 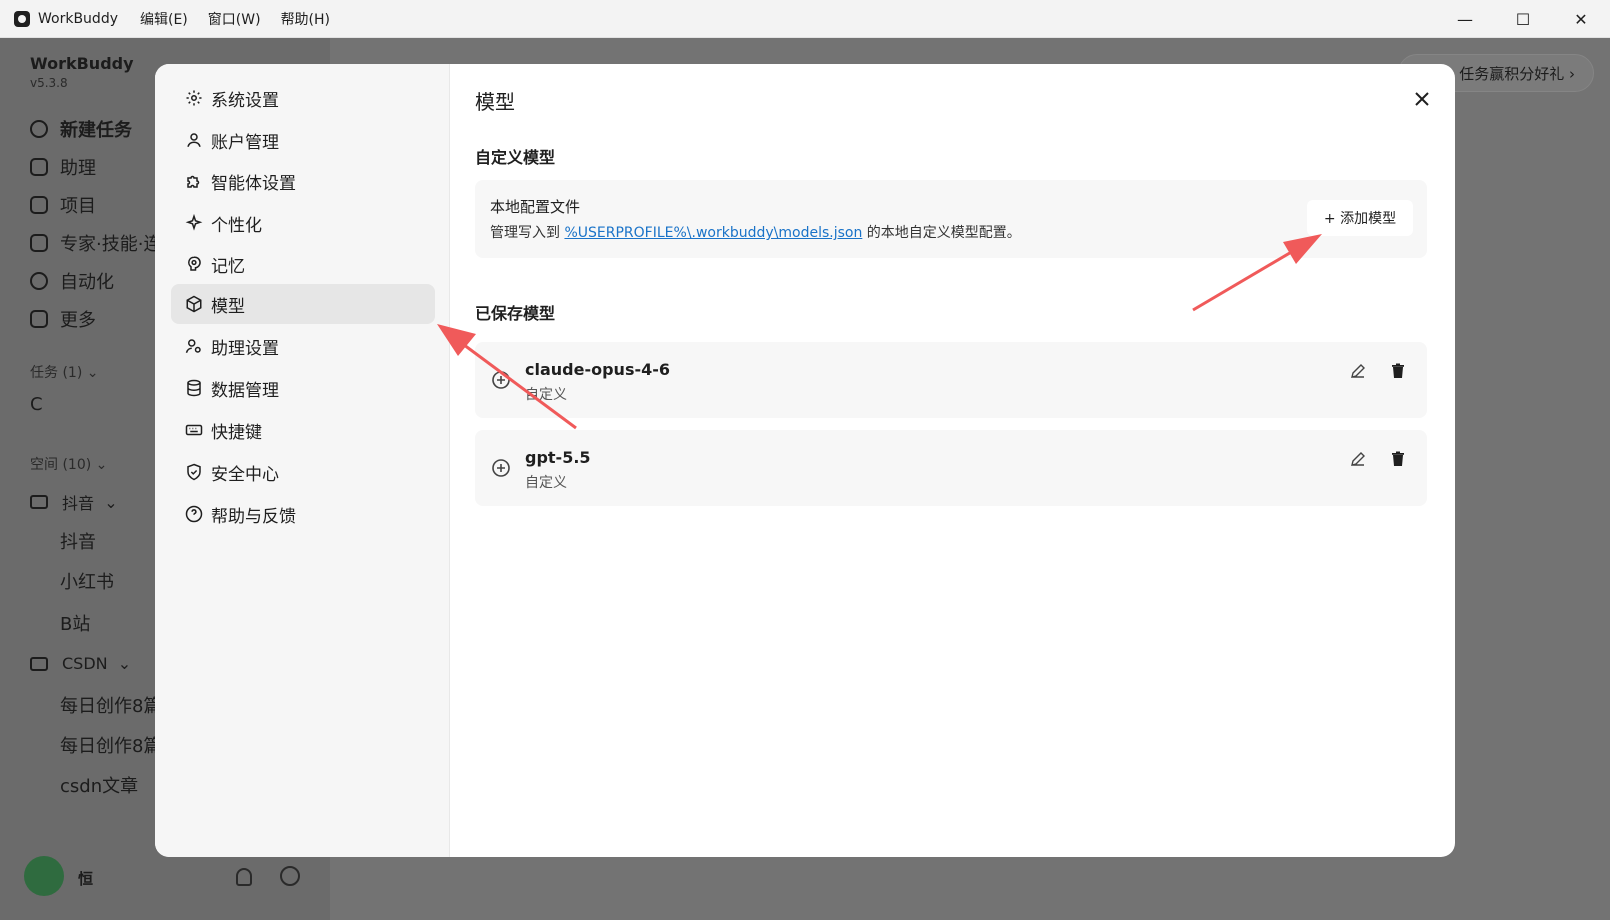 What do you see at coordinates (303, 98) in the screenshot?
I see `nav-system-settings: 系统设置` at bounding box center [303, 98].